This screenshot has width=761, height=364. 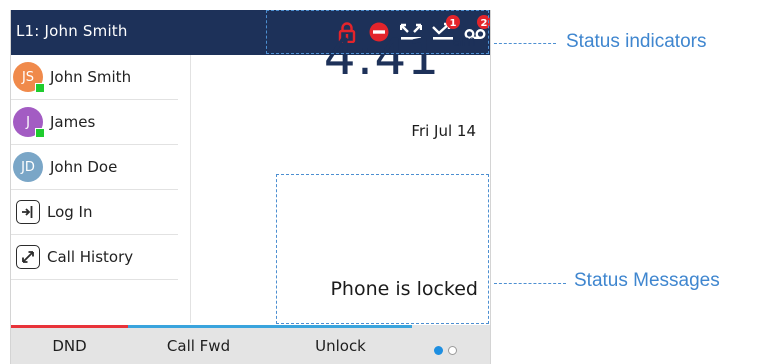 What do you see at coordinates (91, 77) in the screenshot?
I see `list-item-label: John Smith` at bounding box center [91, 77].